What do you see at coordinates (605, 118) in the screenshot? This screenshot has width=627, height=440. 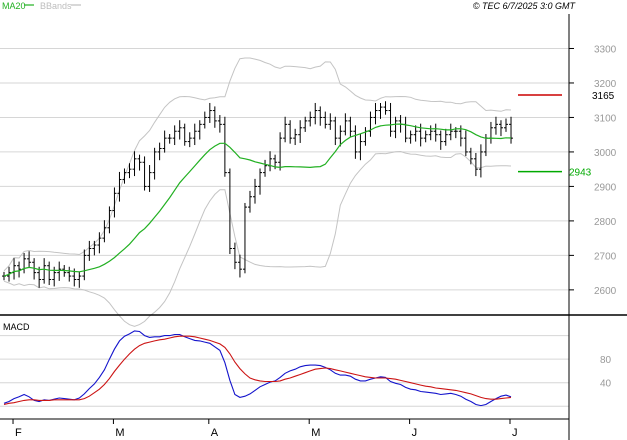 I see `price-tick-label: 3100` at bounding box center [605, 118].